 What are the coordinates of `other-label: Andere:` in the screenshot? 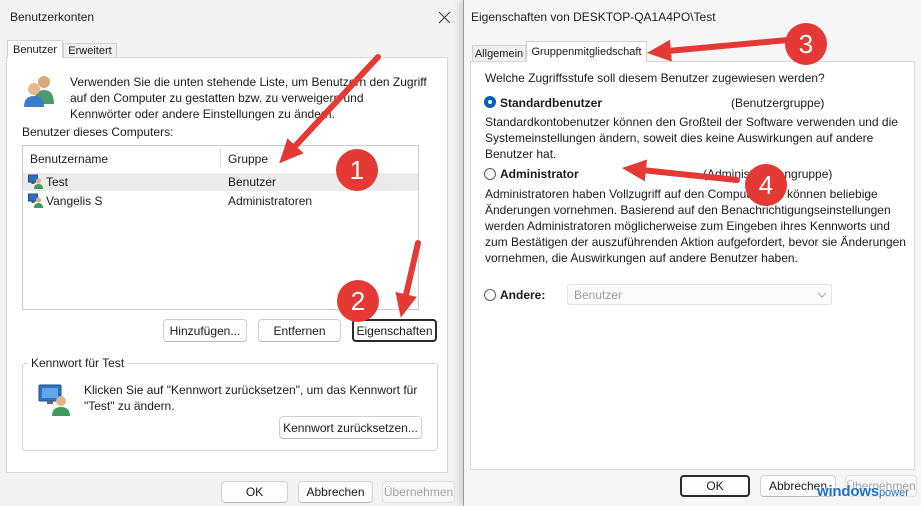 It's located at (522, 295).